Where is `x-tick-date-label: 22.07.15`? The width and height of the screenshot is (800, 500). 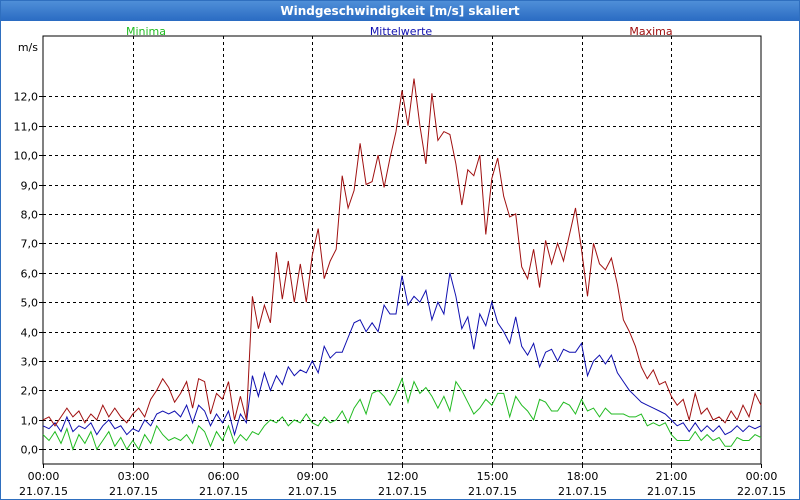
x-tick-date-label: 22.07.15 is located at coordinates (761, 491).